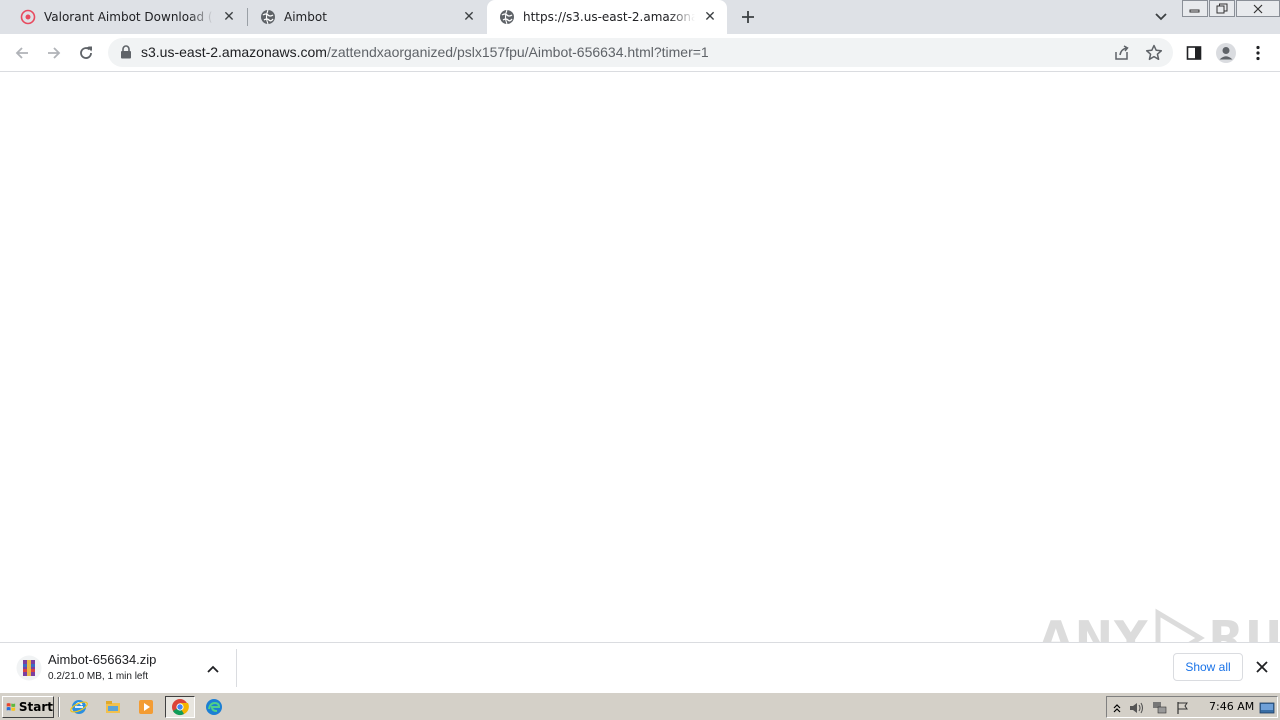  I want to click on download-options-button, so click(213, 669).